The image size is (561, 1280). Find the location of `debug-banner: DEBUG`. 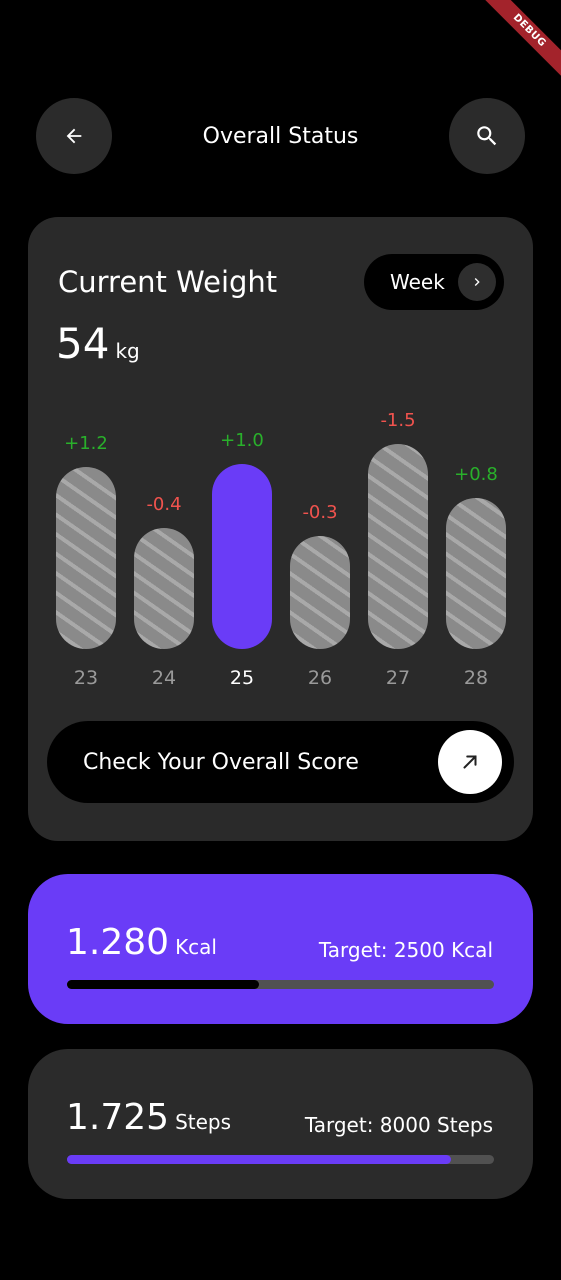

debug-banner: DEBUG is located at coordinates (516, 45).